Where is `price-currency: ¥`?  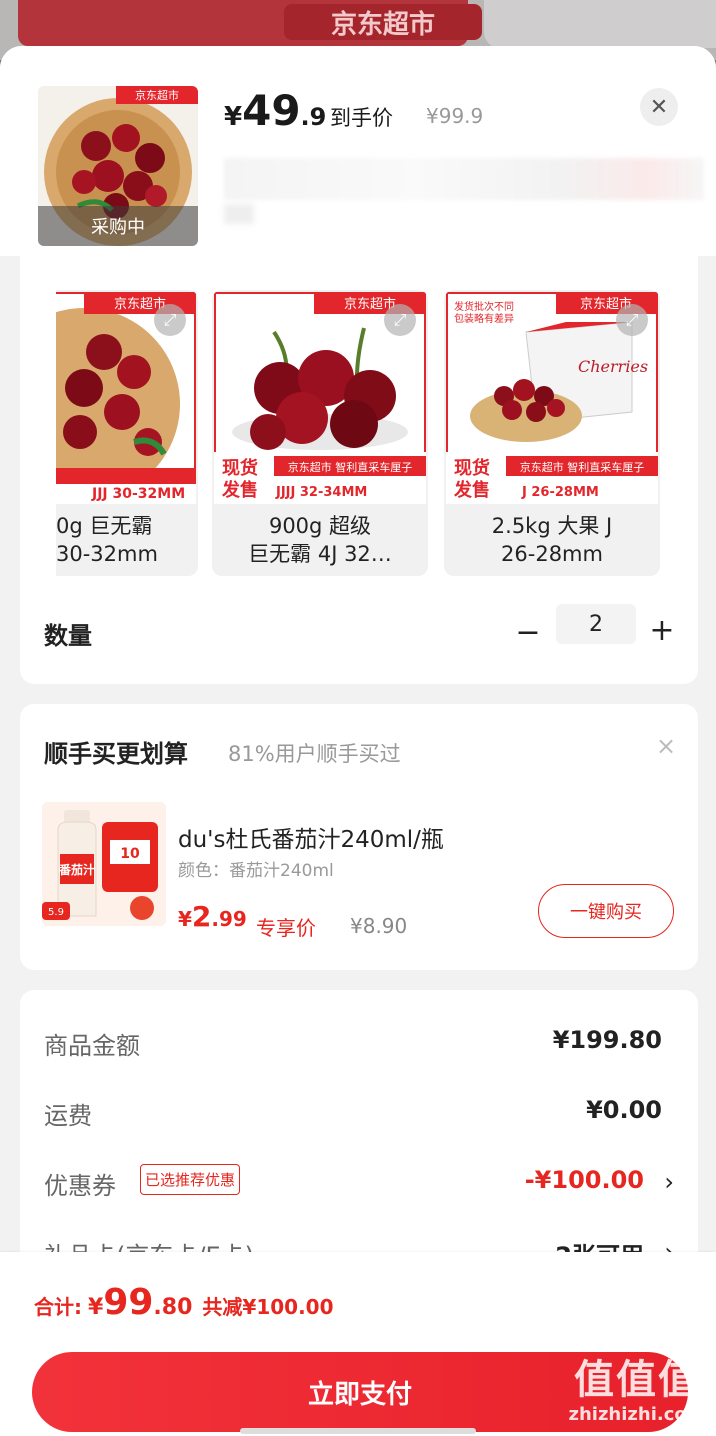 price-currency: ¥ is located at coordinates (233, 117).